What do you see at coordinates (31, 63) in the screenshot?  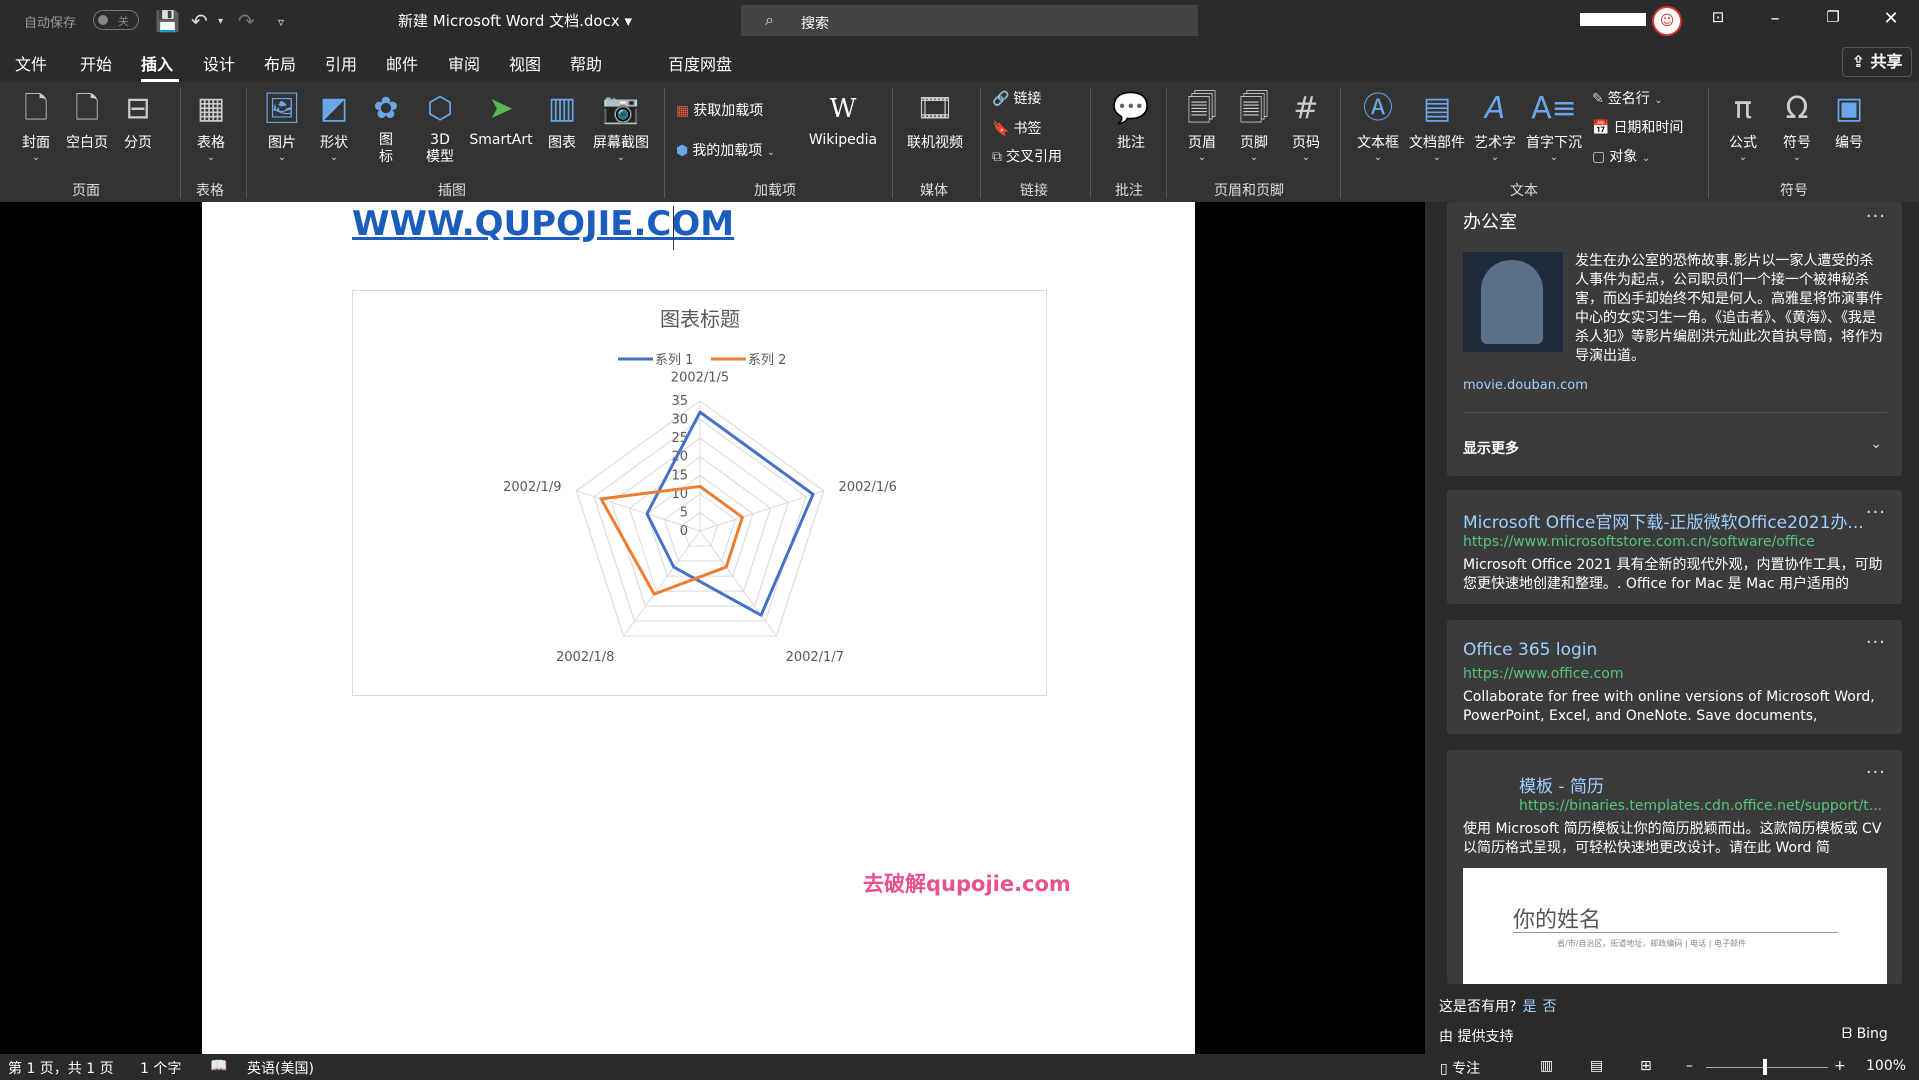 I see `tab-file: 文件` at bounding box center [31, 63].